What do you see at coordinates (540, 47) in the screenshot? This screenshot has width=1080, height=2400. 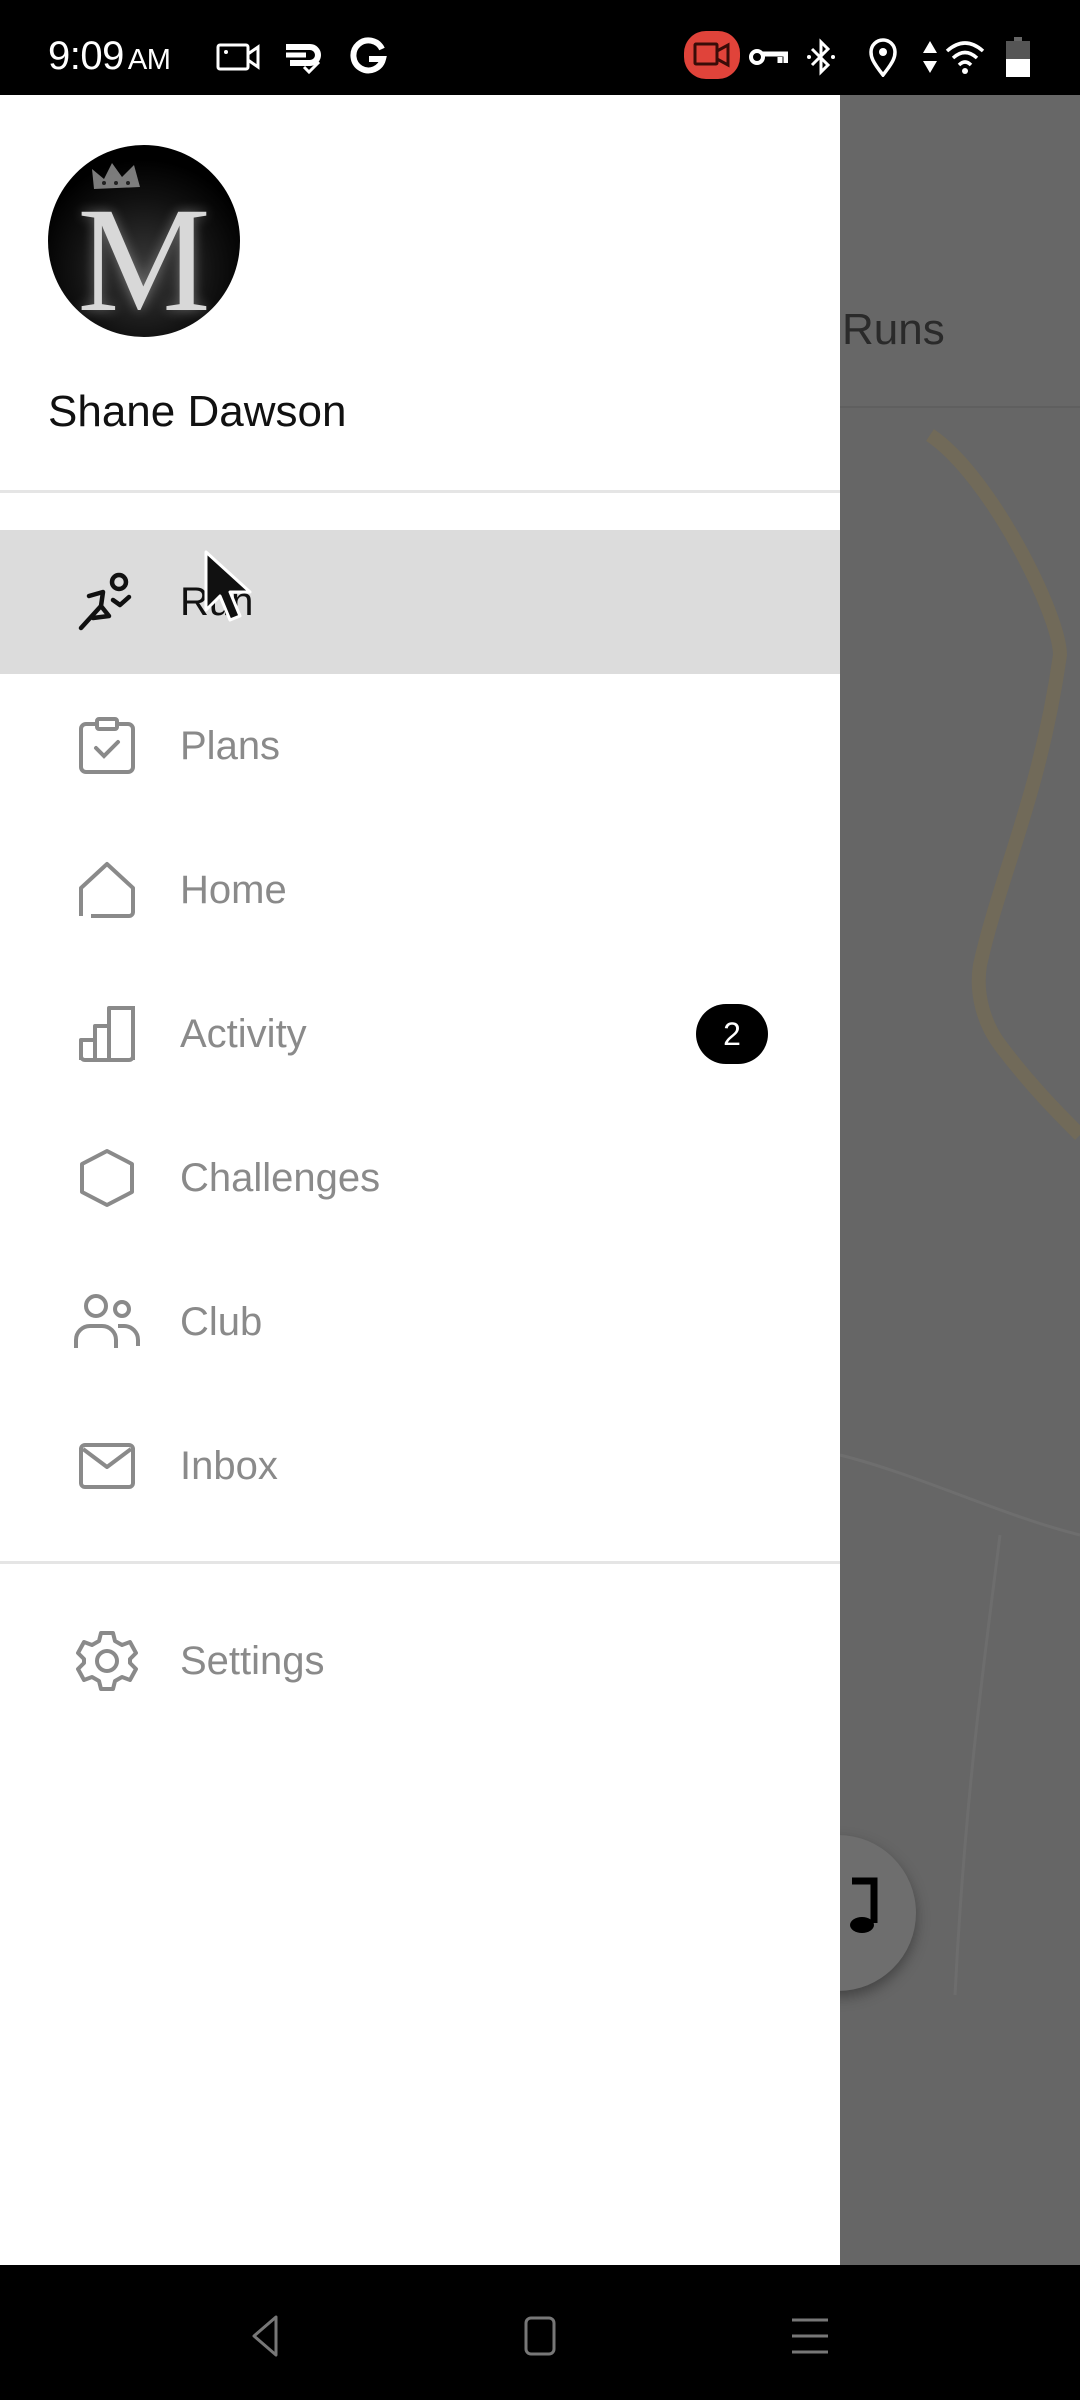 I see `status-bar: 9:09 AM` at bounding box center [540, 47].